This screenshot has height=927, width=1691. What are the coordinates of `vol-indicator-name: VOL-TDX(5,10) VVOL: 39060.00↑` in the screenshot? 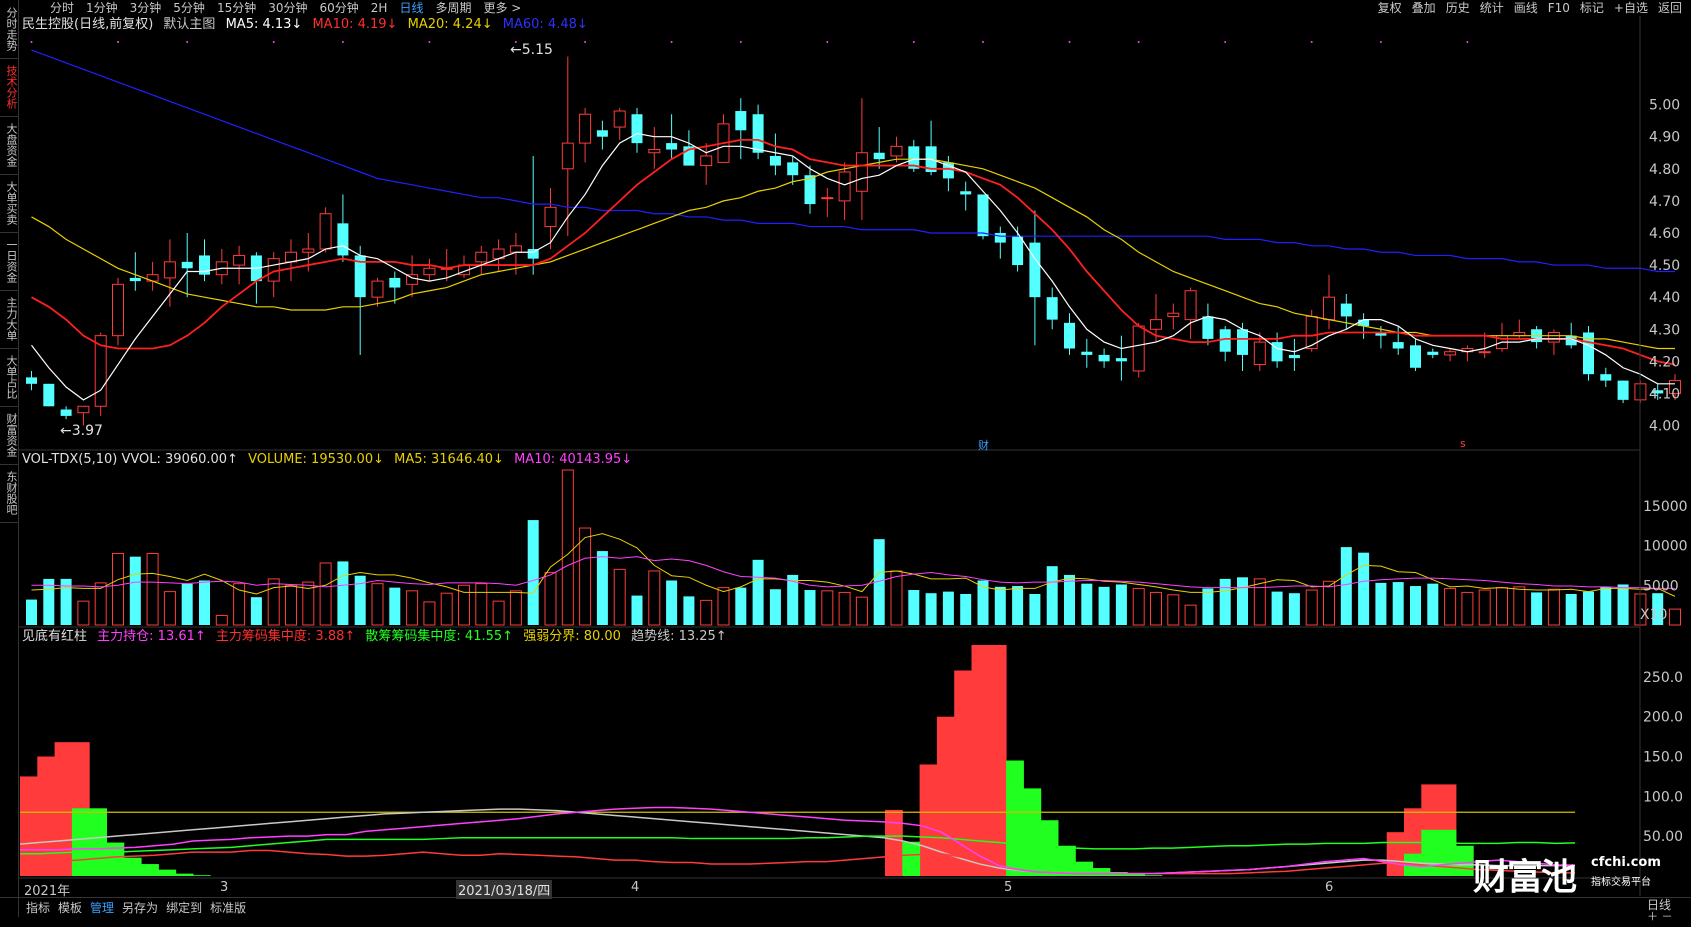 It's located at (130, 459).